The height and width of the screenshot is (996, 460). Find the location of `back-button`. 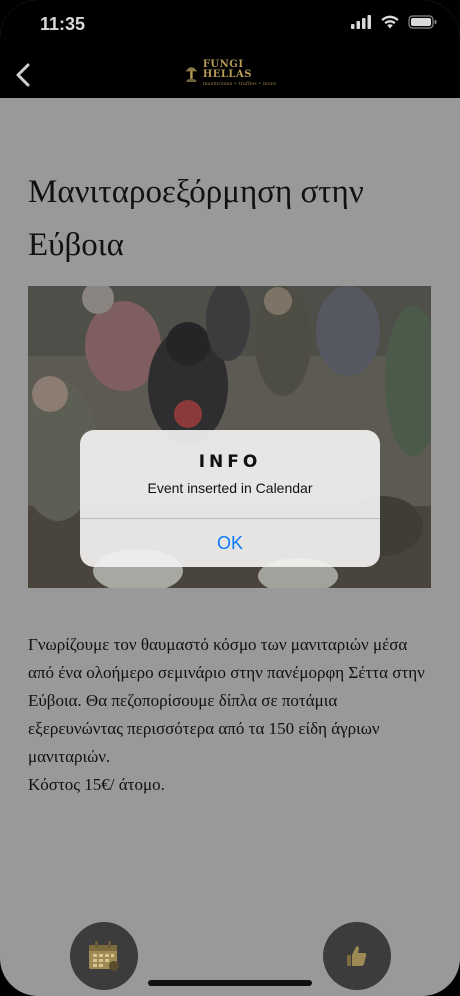

back-button is located at coordinates (25, 75).